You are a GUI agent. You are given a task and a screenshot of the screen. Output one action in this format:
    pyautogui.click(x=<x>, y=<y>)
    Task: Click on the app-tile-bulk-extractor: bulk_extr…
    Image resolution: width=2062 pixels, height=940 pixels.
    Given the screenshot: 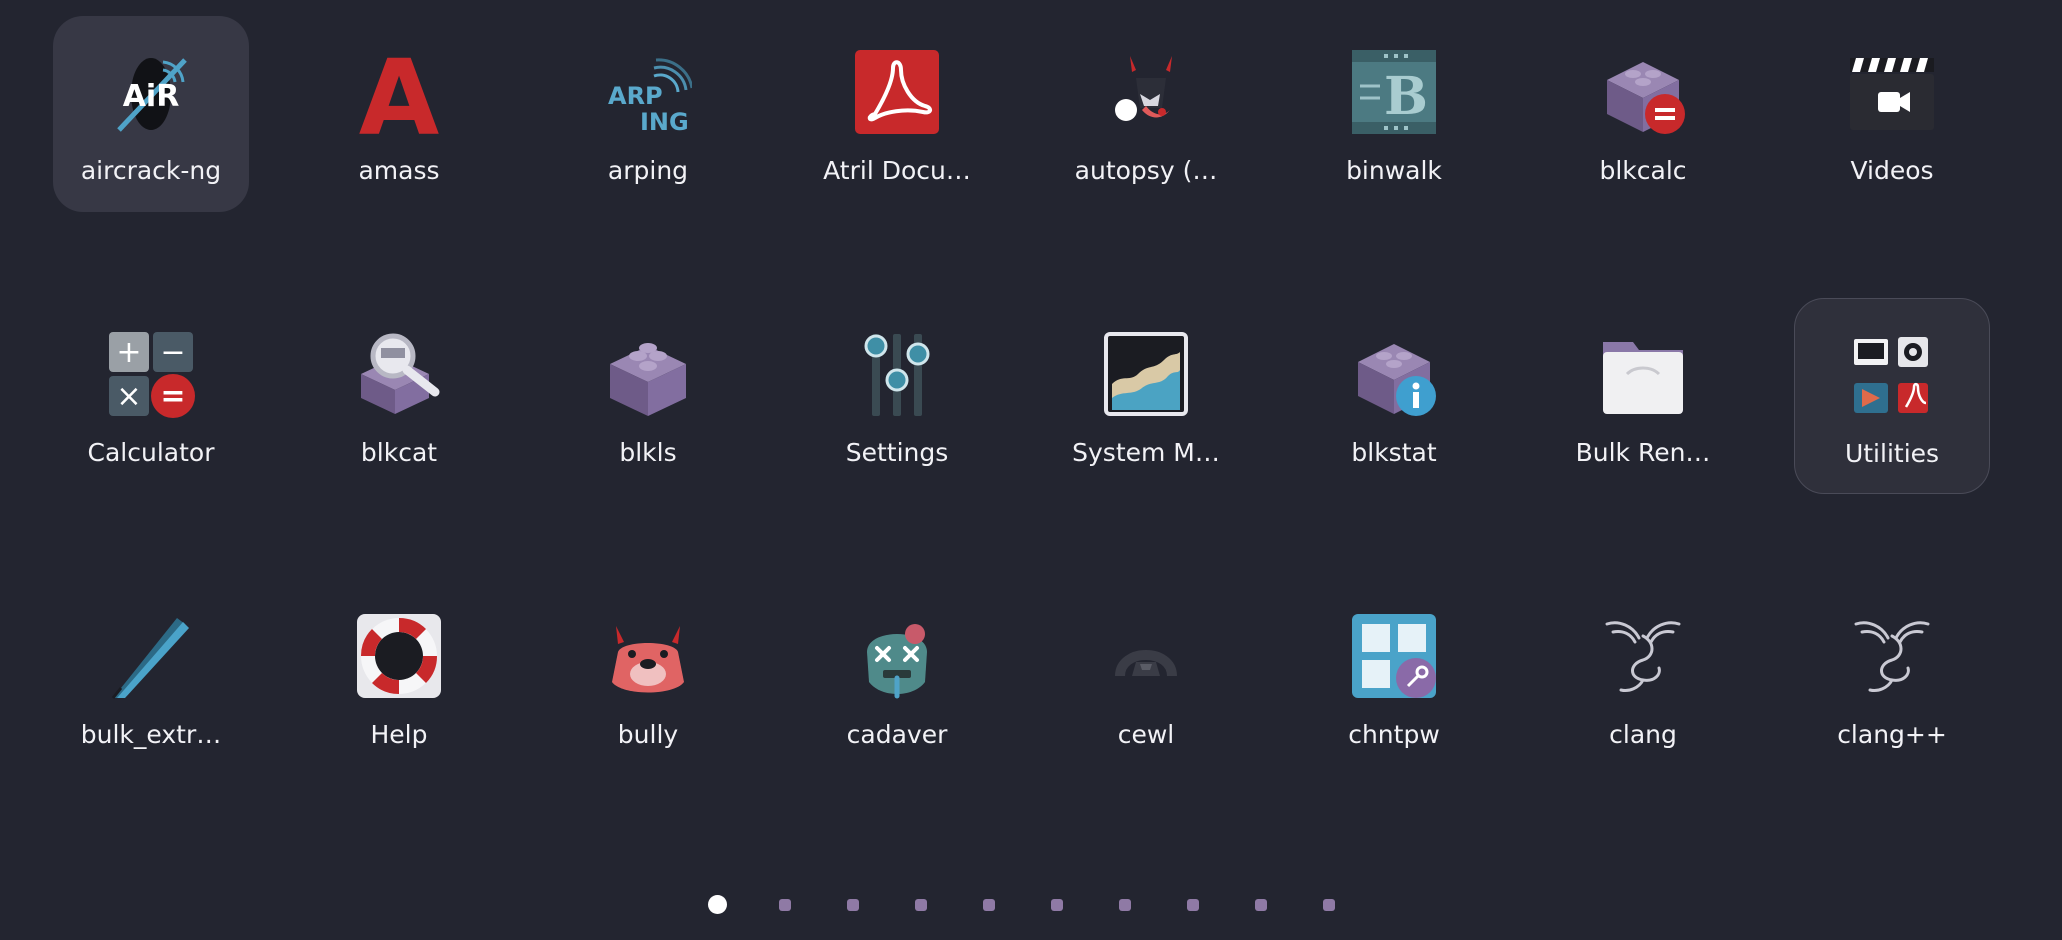 What is the action you would take?
    pyautogui.click(x=151, y=678)
    